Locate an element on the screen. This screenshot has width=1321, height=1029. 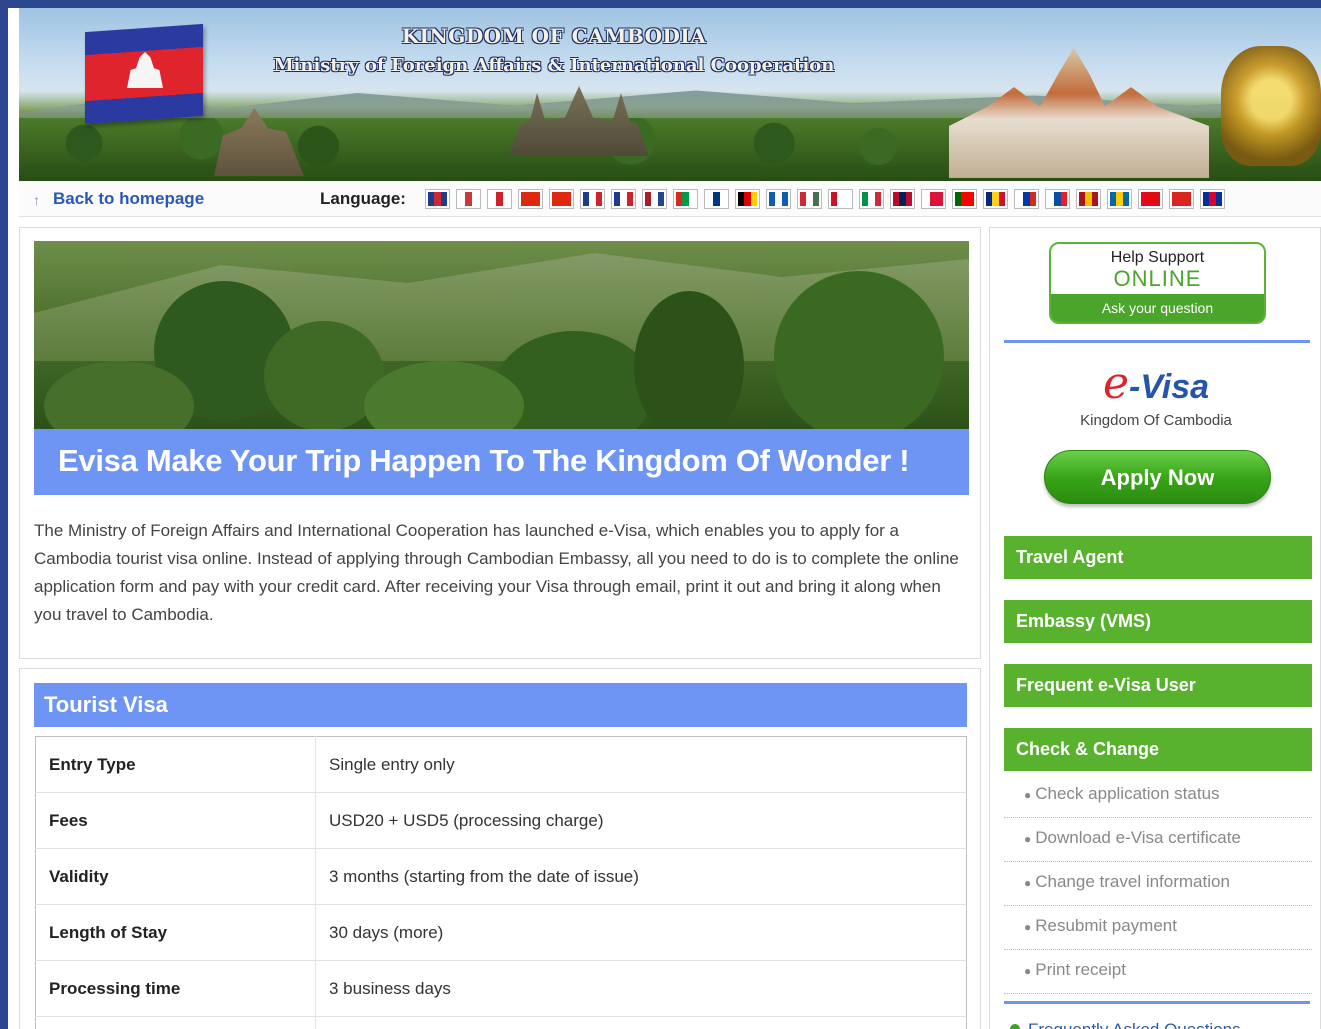
evisa-logo: e-Visa is located at coordinates (1155, 383).